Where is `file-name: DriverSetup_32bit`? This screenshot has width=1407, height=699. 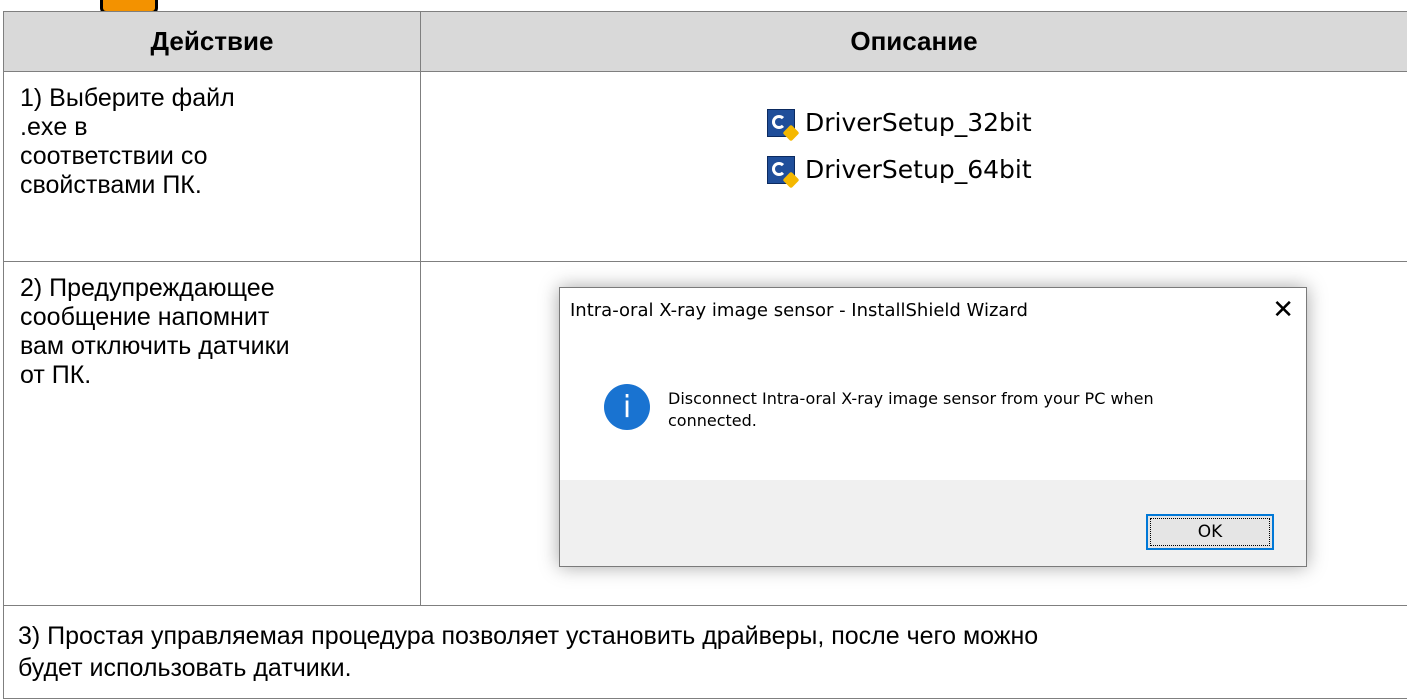
file-name: DriverSetup_32bit is located at coordinates (918, 122).